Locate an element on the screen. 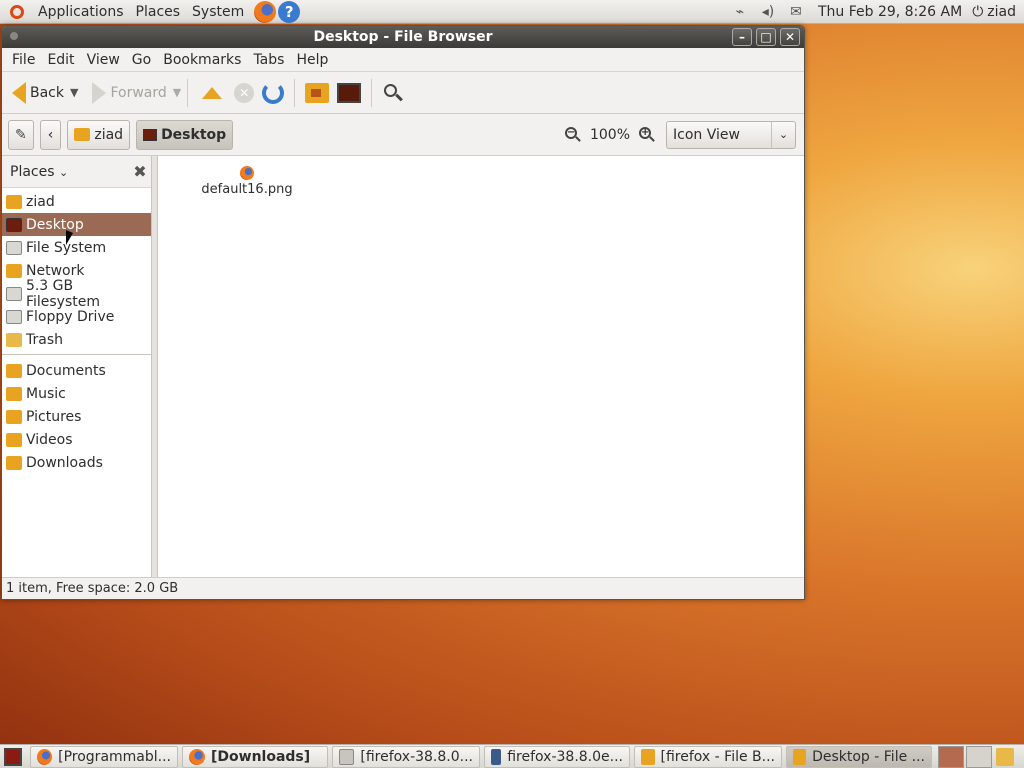 The height and width of the screenshot is (768, 1024). reload-icon is located at coordinates (273, 92).